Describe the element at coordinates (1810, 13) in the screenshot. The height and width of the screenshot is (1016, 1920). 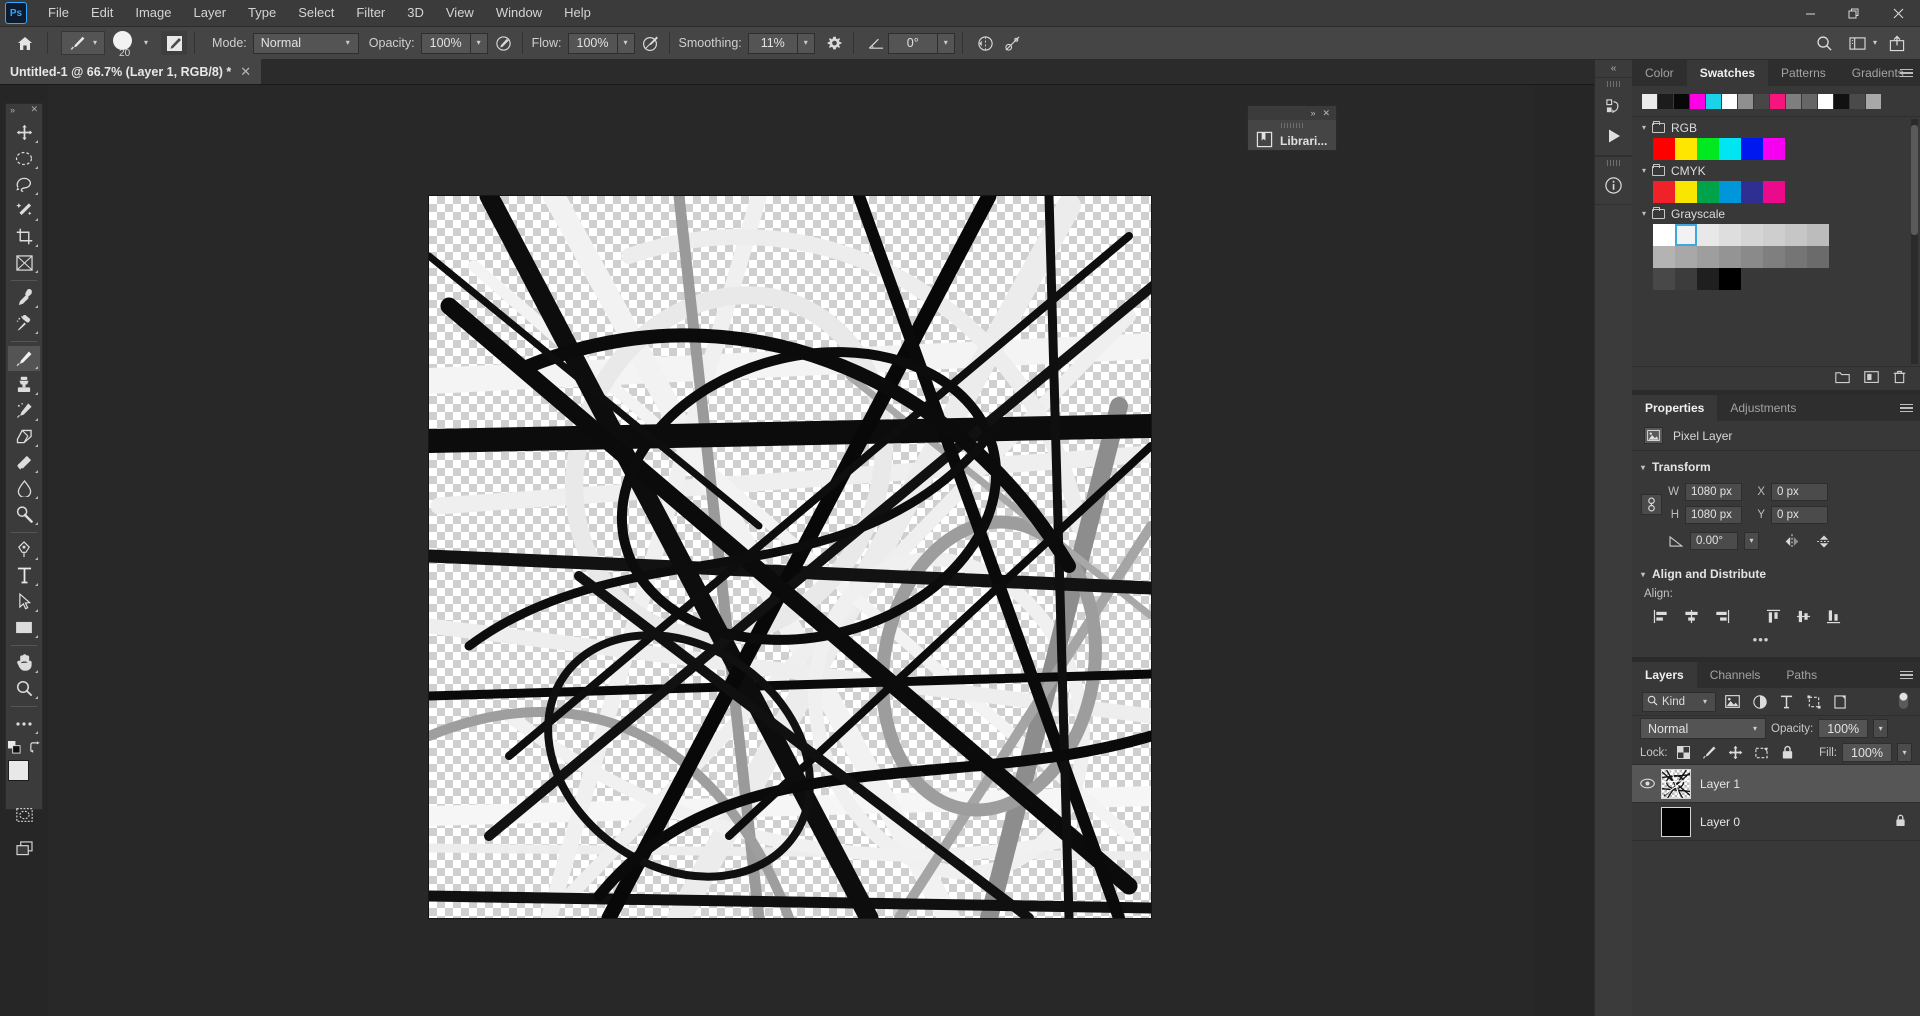
I see `minimize-button` at that location.